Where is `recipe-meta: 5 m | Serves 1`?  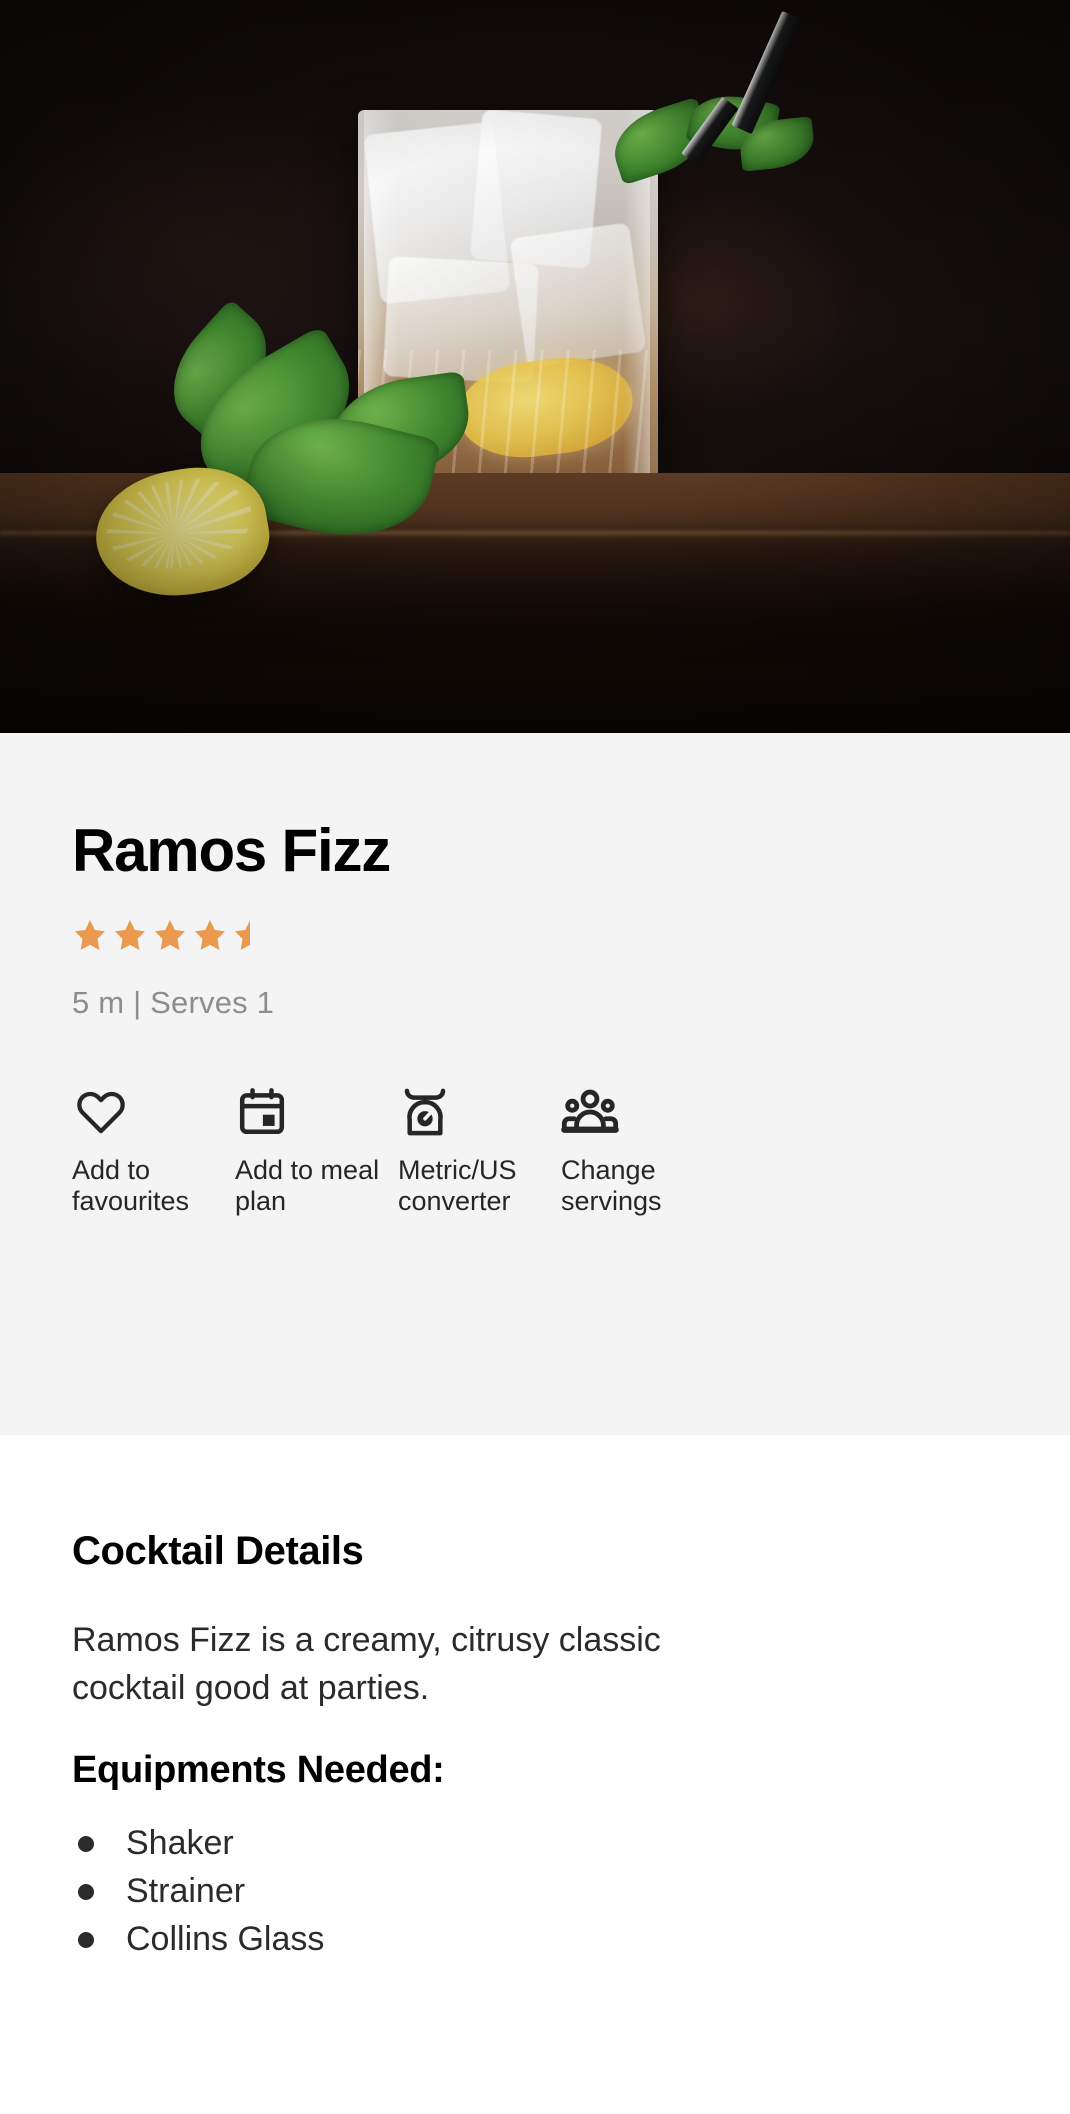
recipe-meta: 5 m | Serves 1 is located at coordinates (173, 1002).